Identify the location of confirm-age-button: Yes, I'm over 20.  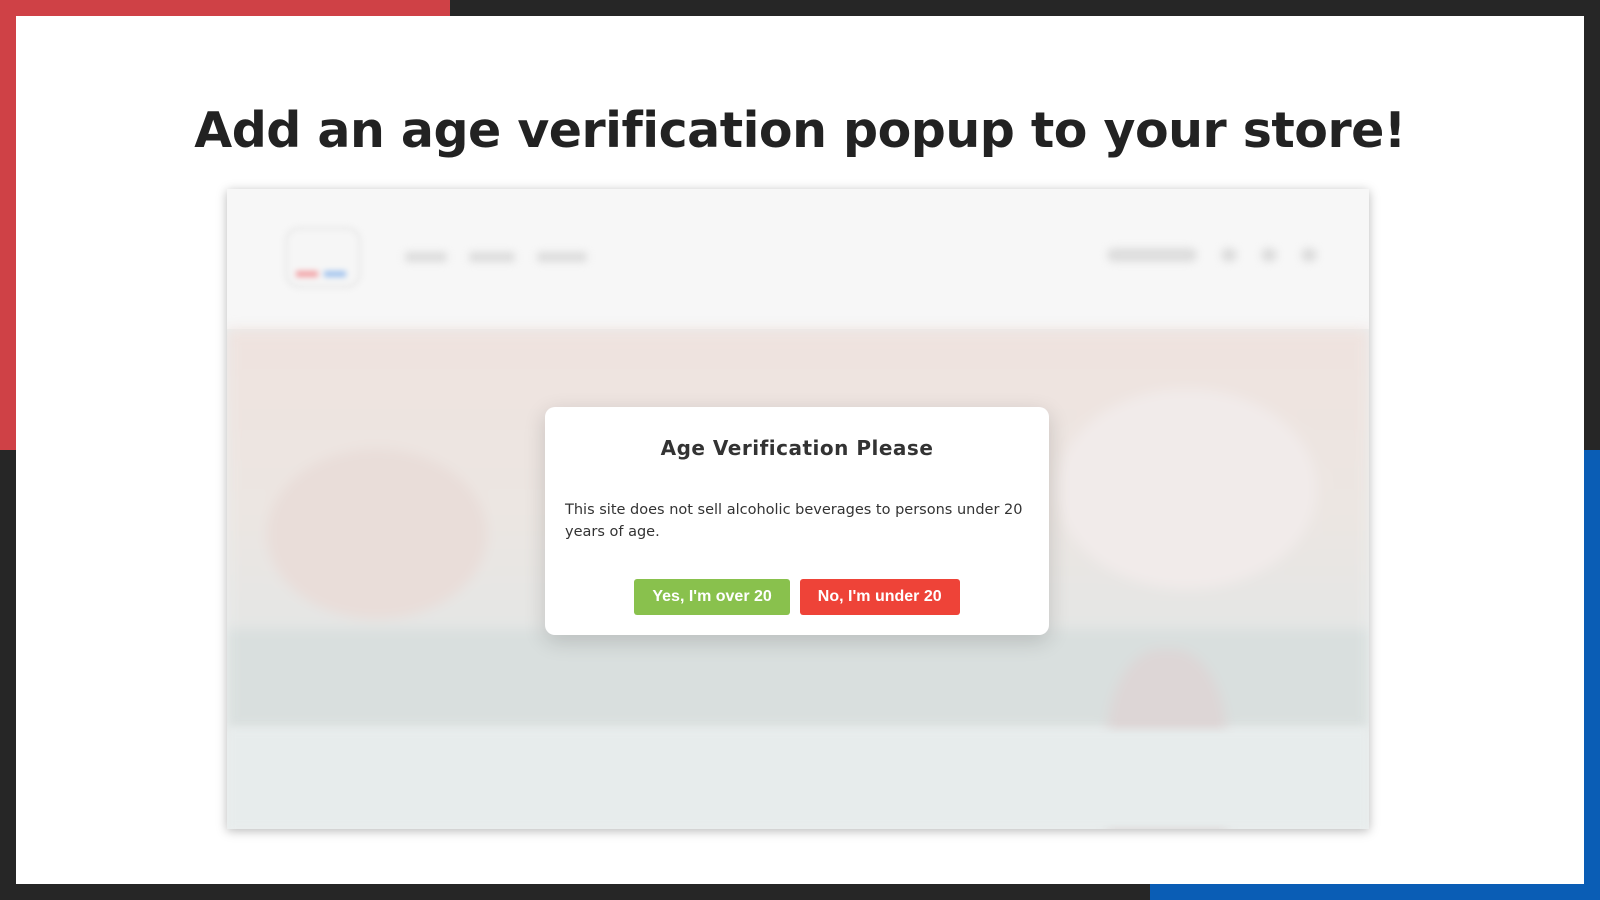
(712, 597).